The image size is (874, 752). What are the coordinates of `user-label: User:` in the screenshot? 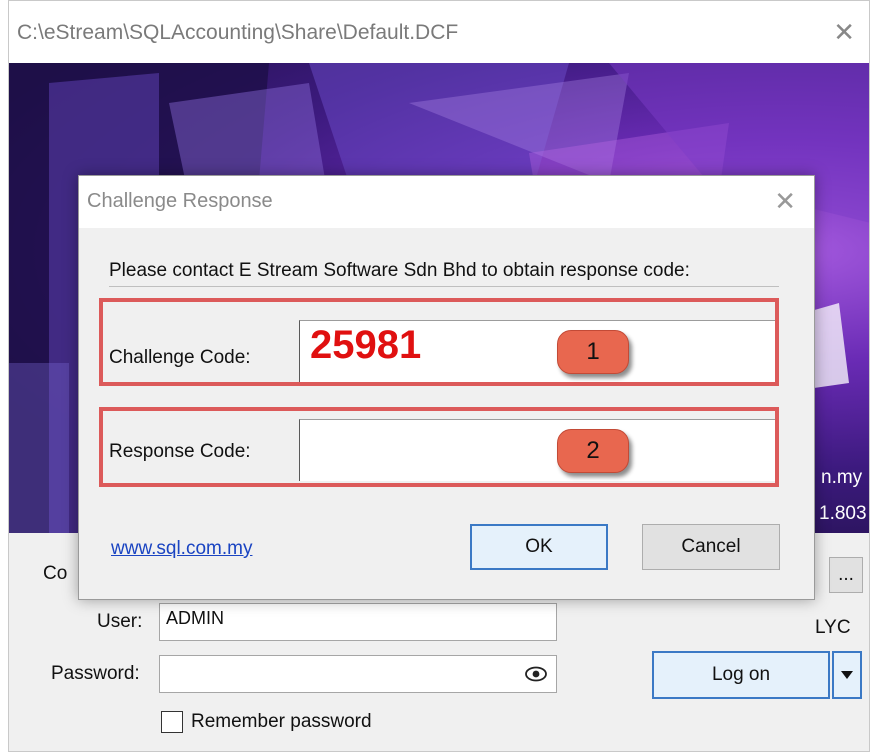 It's located at (120, 621).